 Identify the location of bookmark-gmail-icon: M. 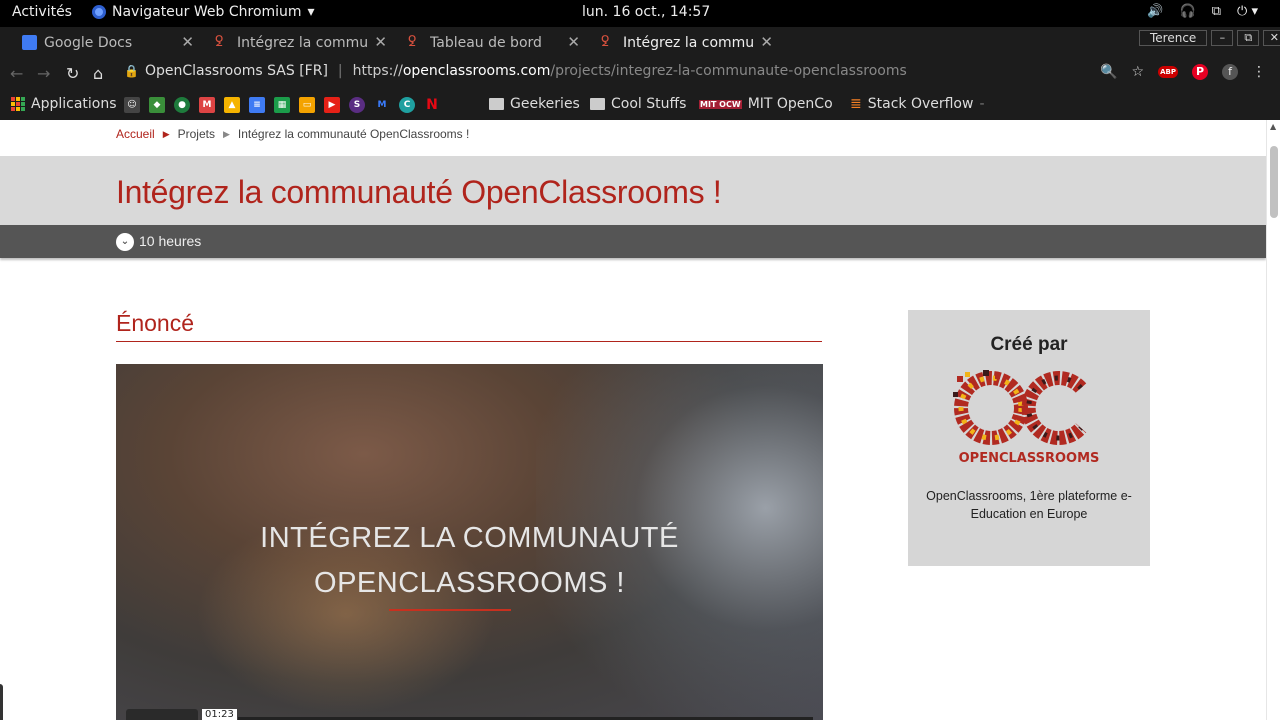
(207, 105).